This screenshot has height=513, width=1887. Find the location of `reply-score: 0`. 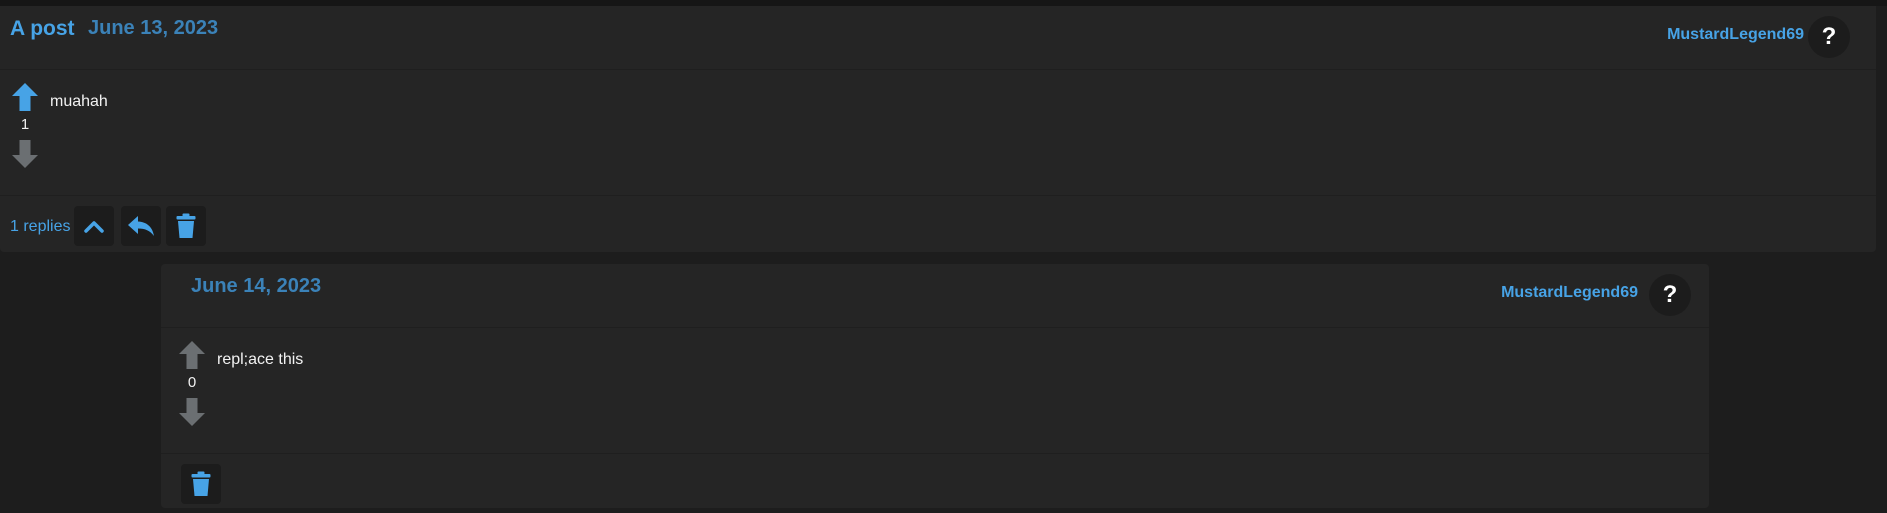

reply-score: 0 is located at coordinates (192, 382).